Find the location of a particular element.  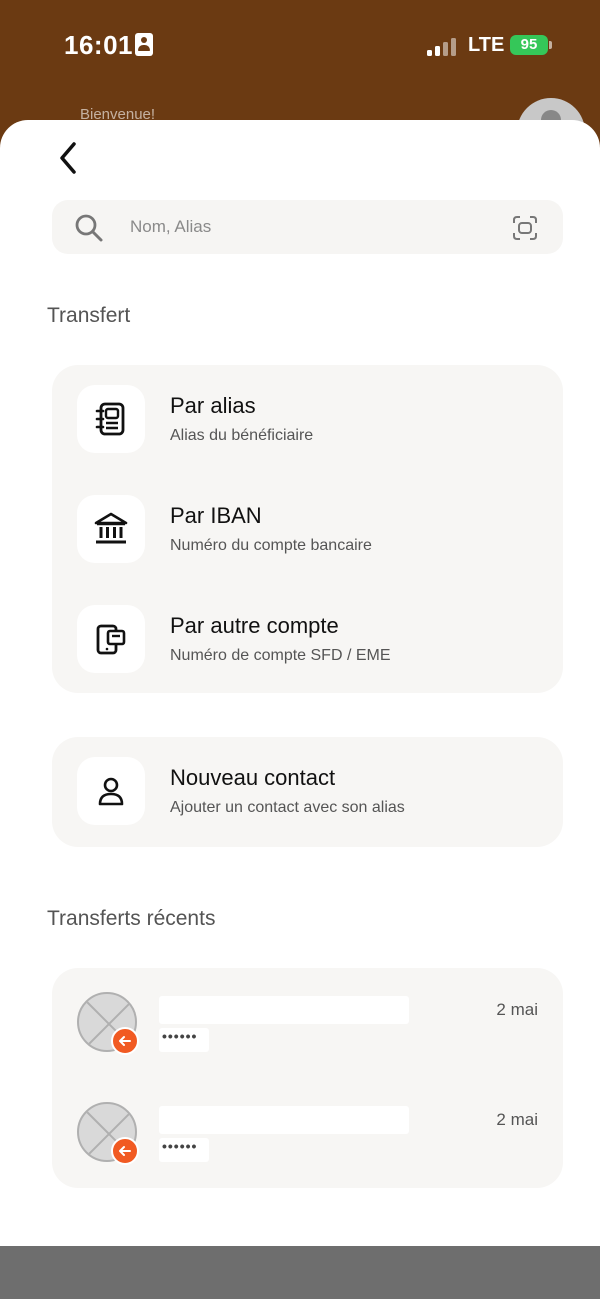

back-button is located at coordinates (68, 158).